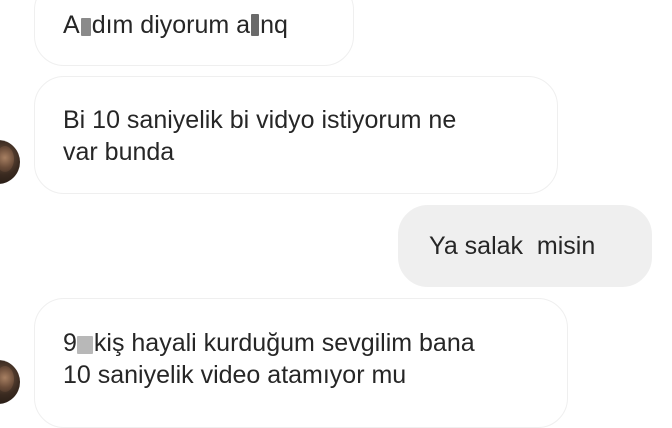  I want to click on message-text: Adım diyorum a nq, so click(175, 25).